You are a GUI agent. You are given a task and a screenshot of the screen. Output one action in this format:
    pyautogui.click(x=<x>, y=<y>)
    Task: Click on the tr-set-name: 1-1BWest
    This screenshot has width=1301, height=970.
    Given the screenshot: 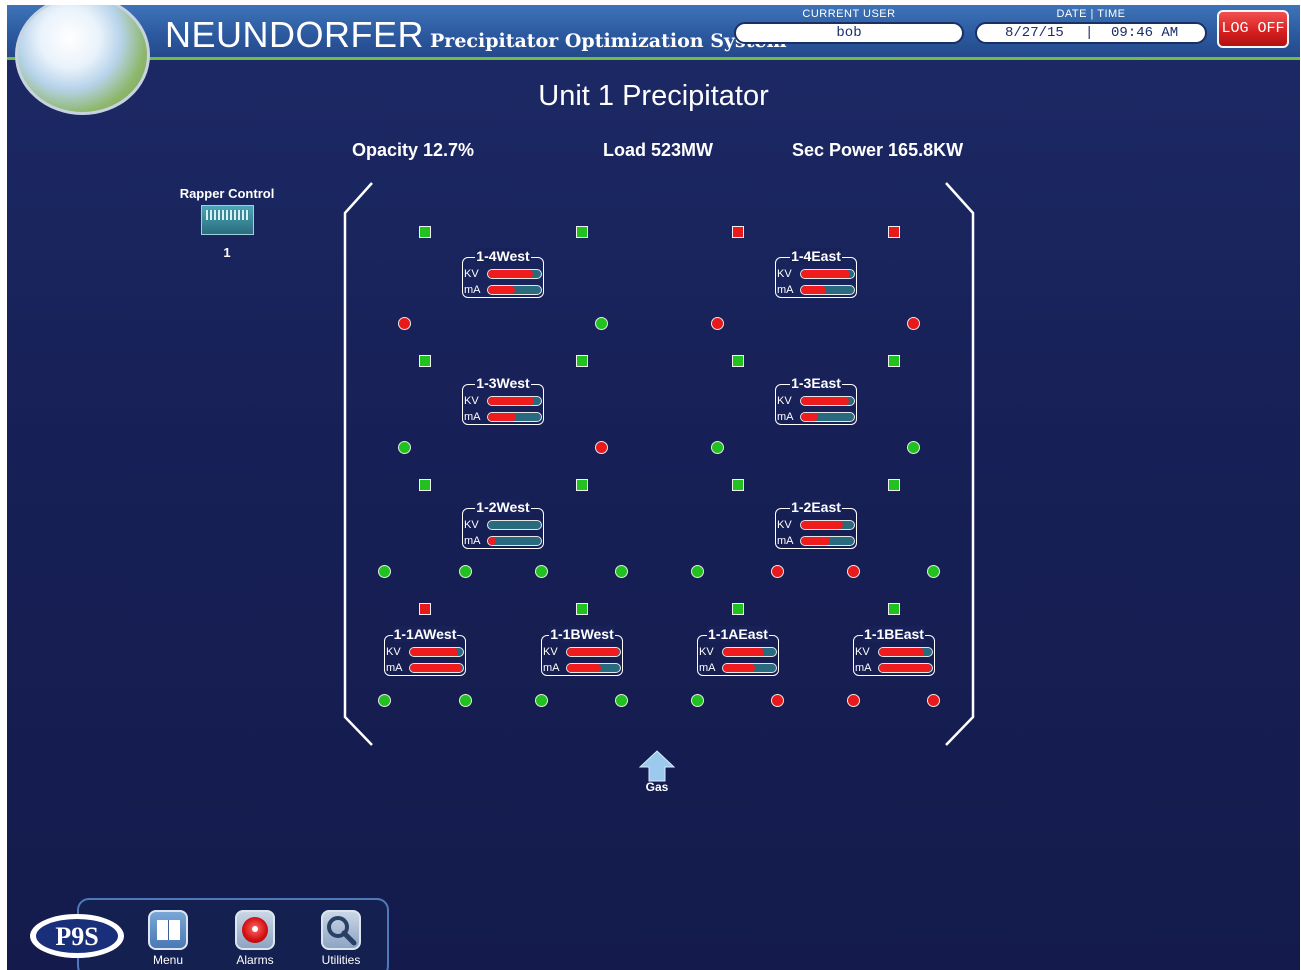 What is the action you would take?
    pyautogui.click(x=582, y=634)
    